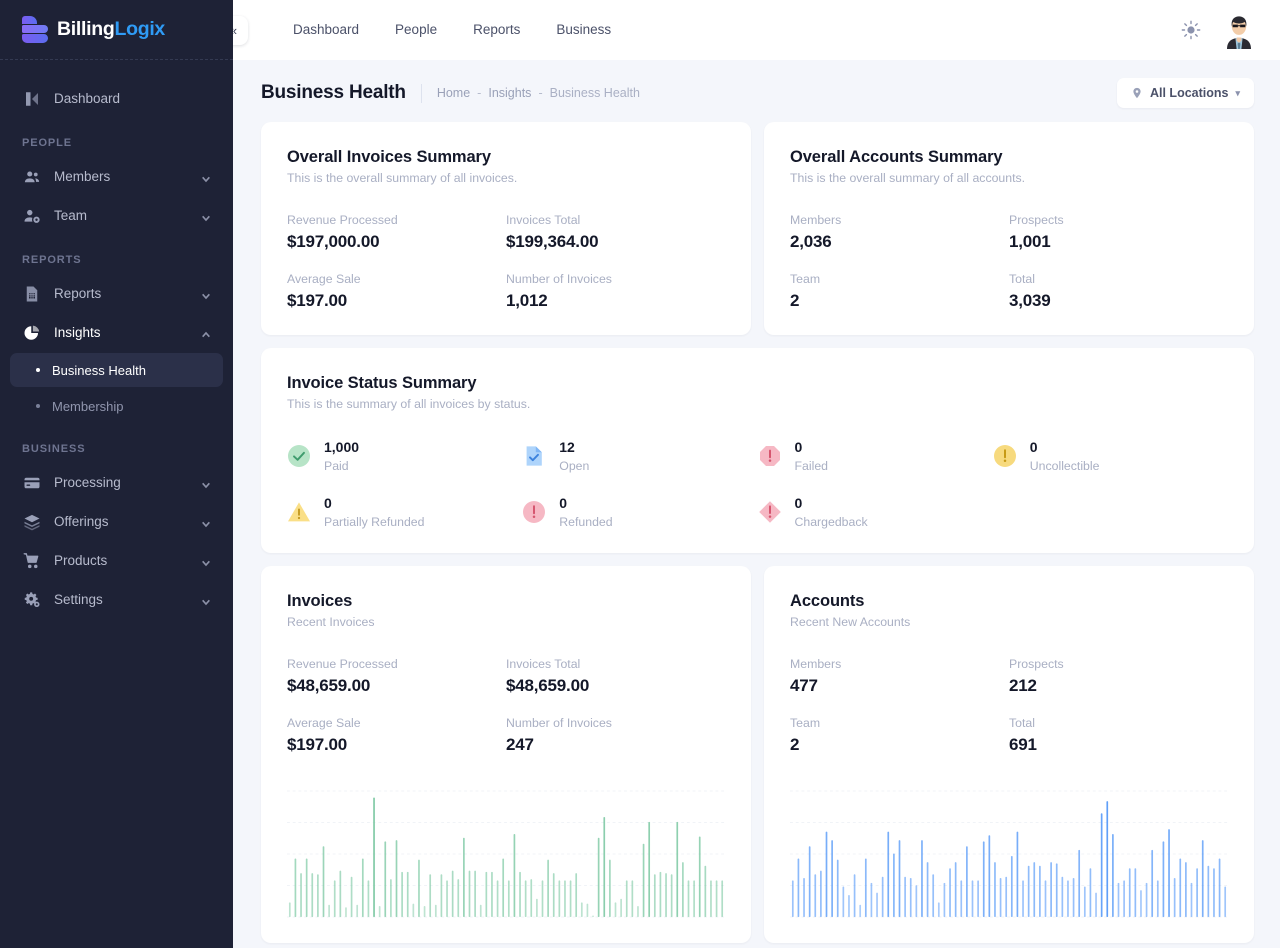  What do you see at coordinates (496, 30) in the screenshot?
I see `topnav-reports: Reports` at bounding box center [496, 30].